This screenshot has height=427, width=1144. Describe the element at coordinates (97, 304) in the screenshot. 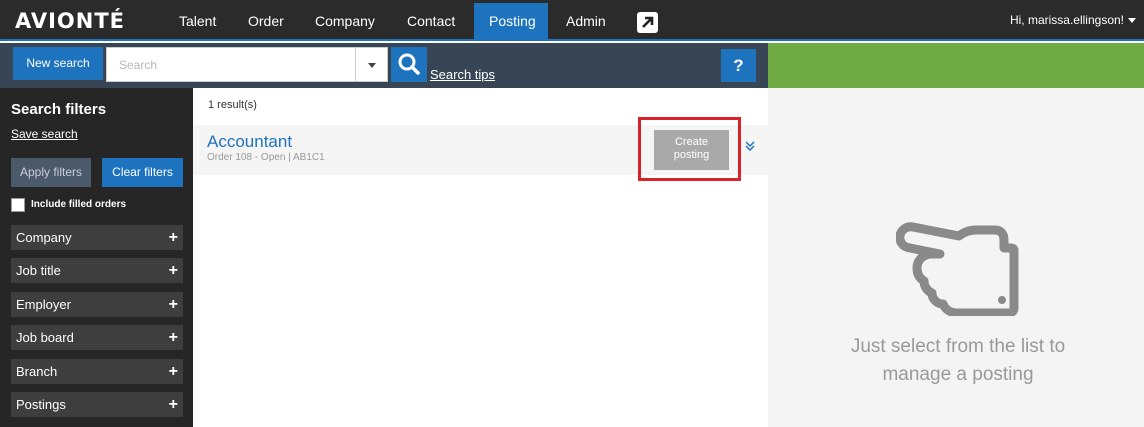

I see `filter-employer: Employer +` at that location.